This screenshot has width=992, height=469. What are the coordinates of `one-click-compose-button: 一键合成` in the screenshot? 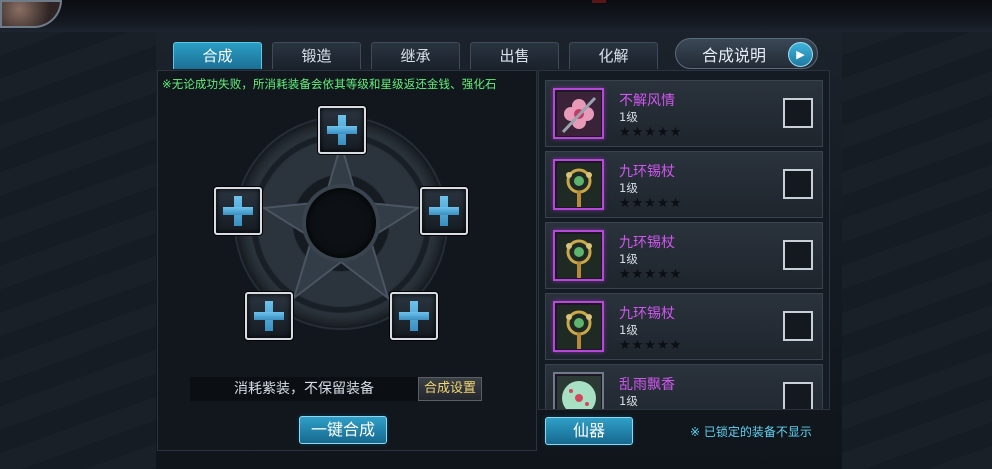 It's located at (343, 430).